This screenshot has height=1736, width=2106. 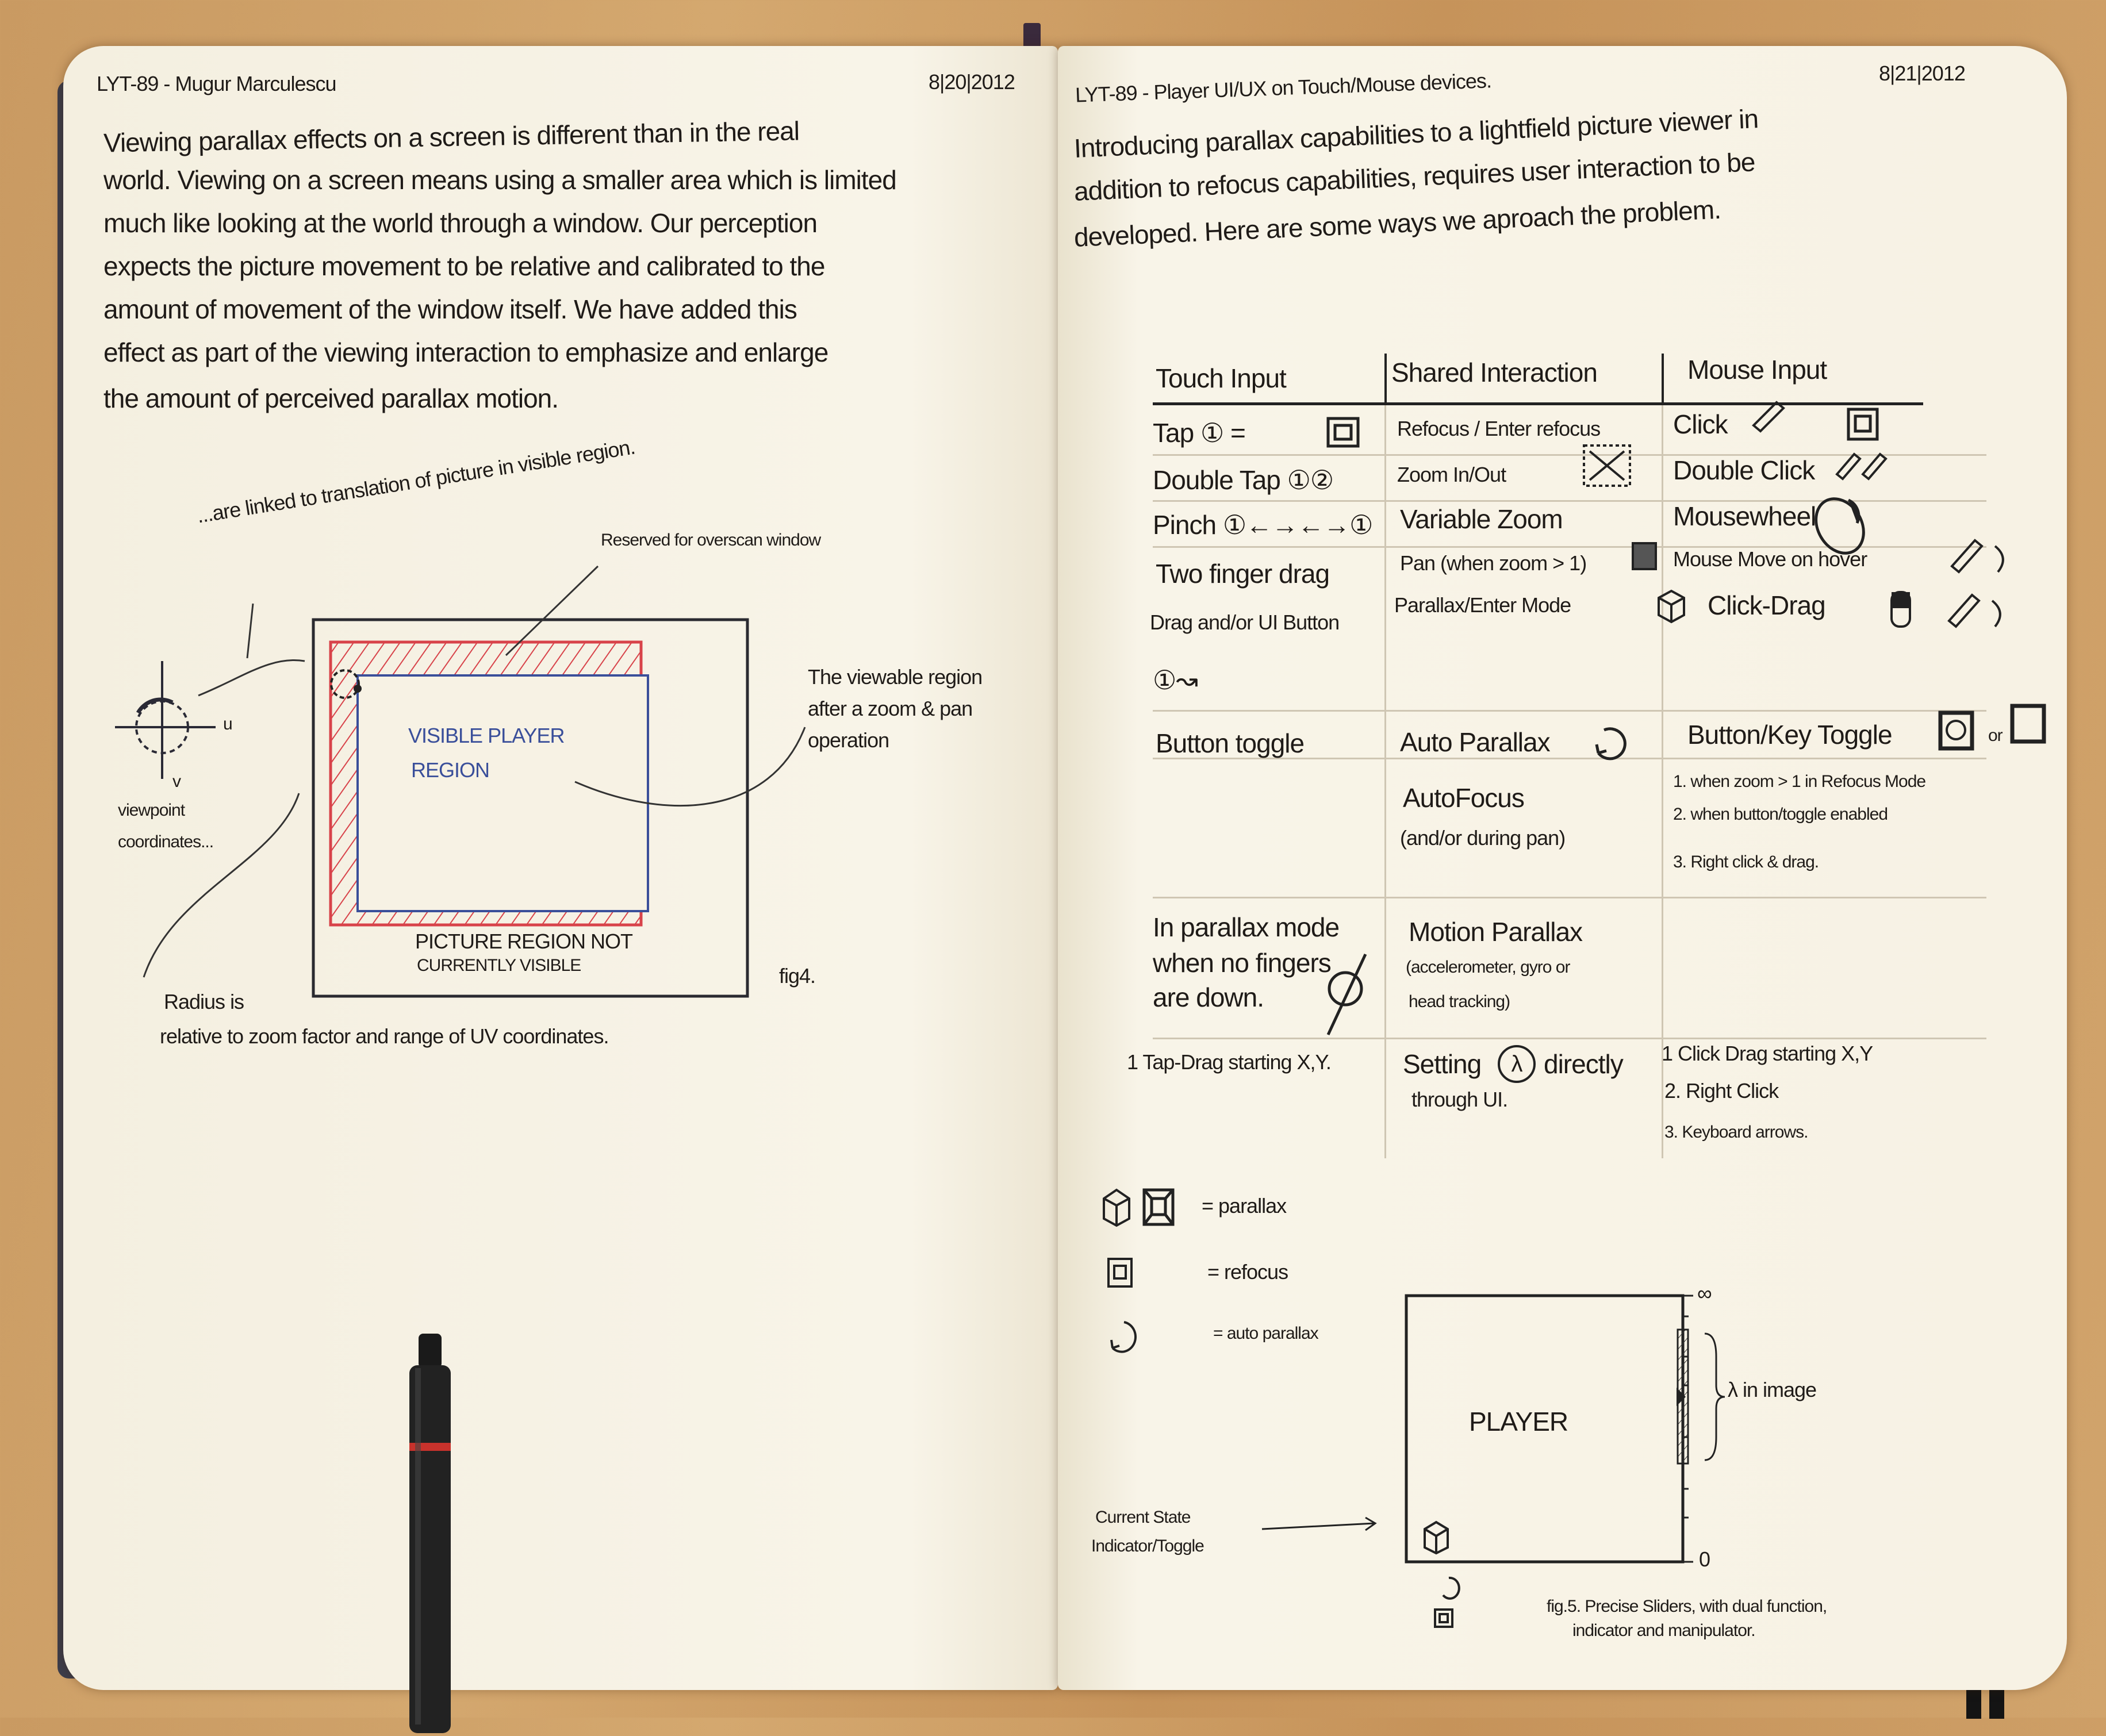 What do you see at coordinates (1714, 1397) in the screenshot?
I see `range-brace` at bounding box center [1714, 1397].